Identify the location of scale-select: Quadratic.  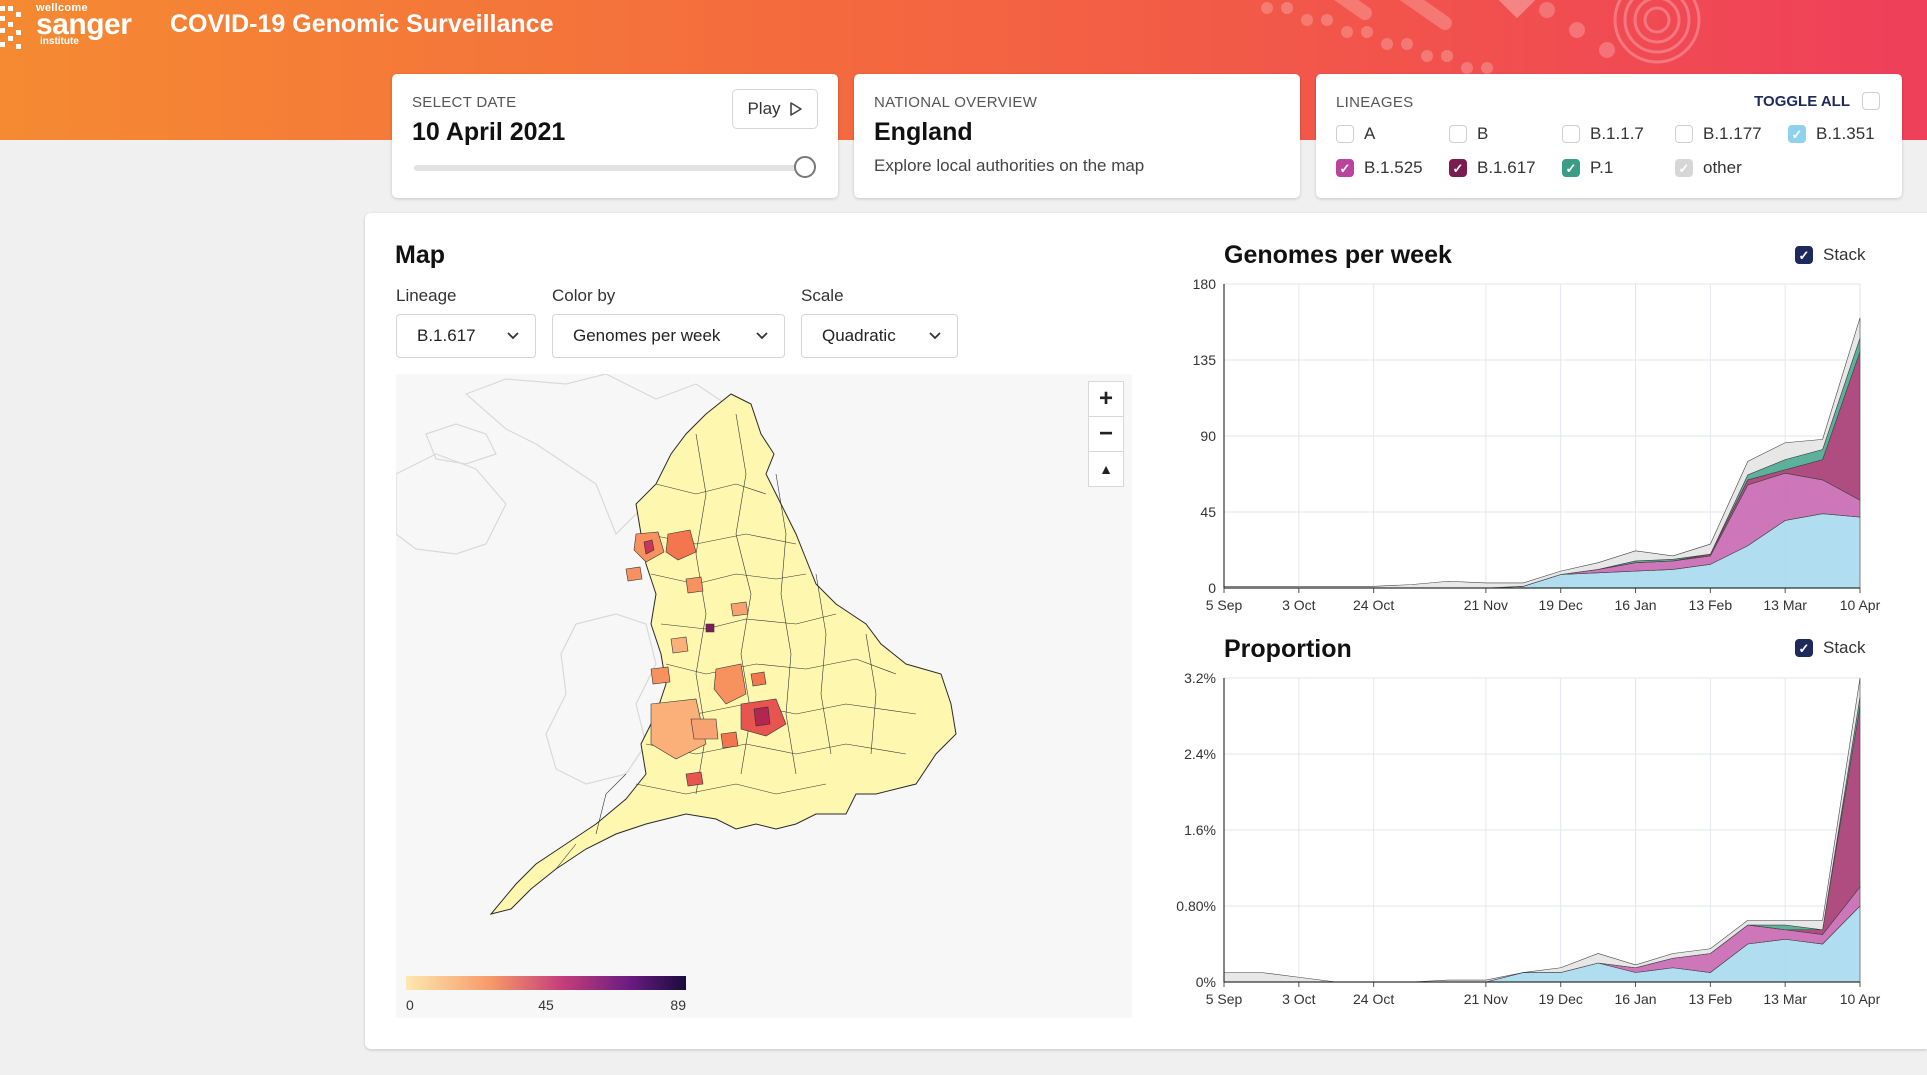
(879, 336).